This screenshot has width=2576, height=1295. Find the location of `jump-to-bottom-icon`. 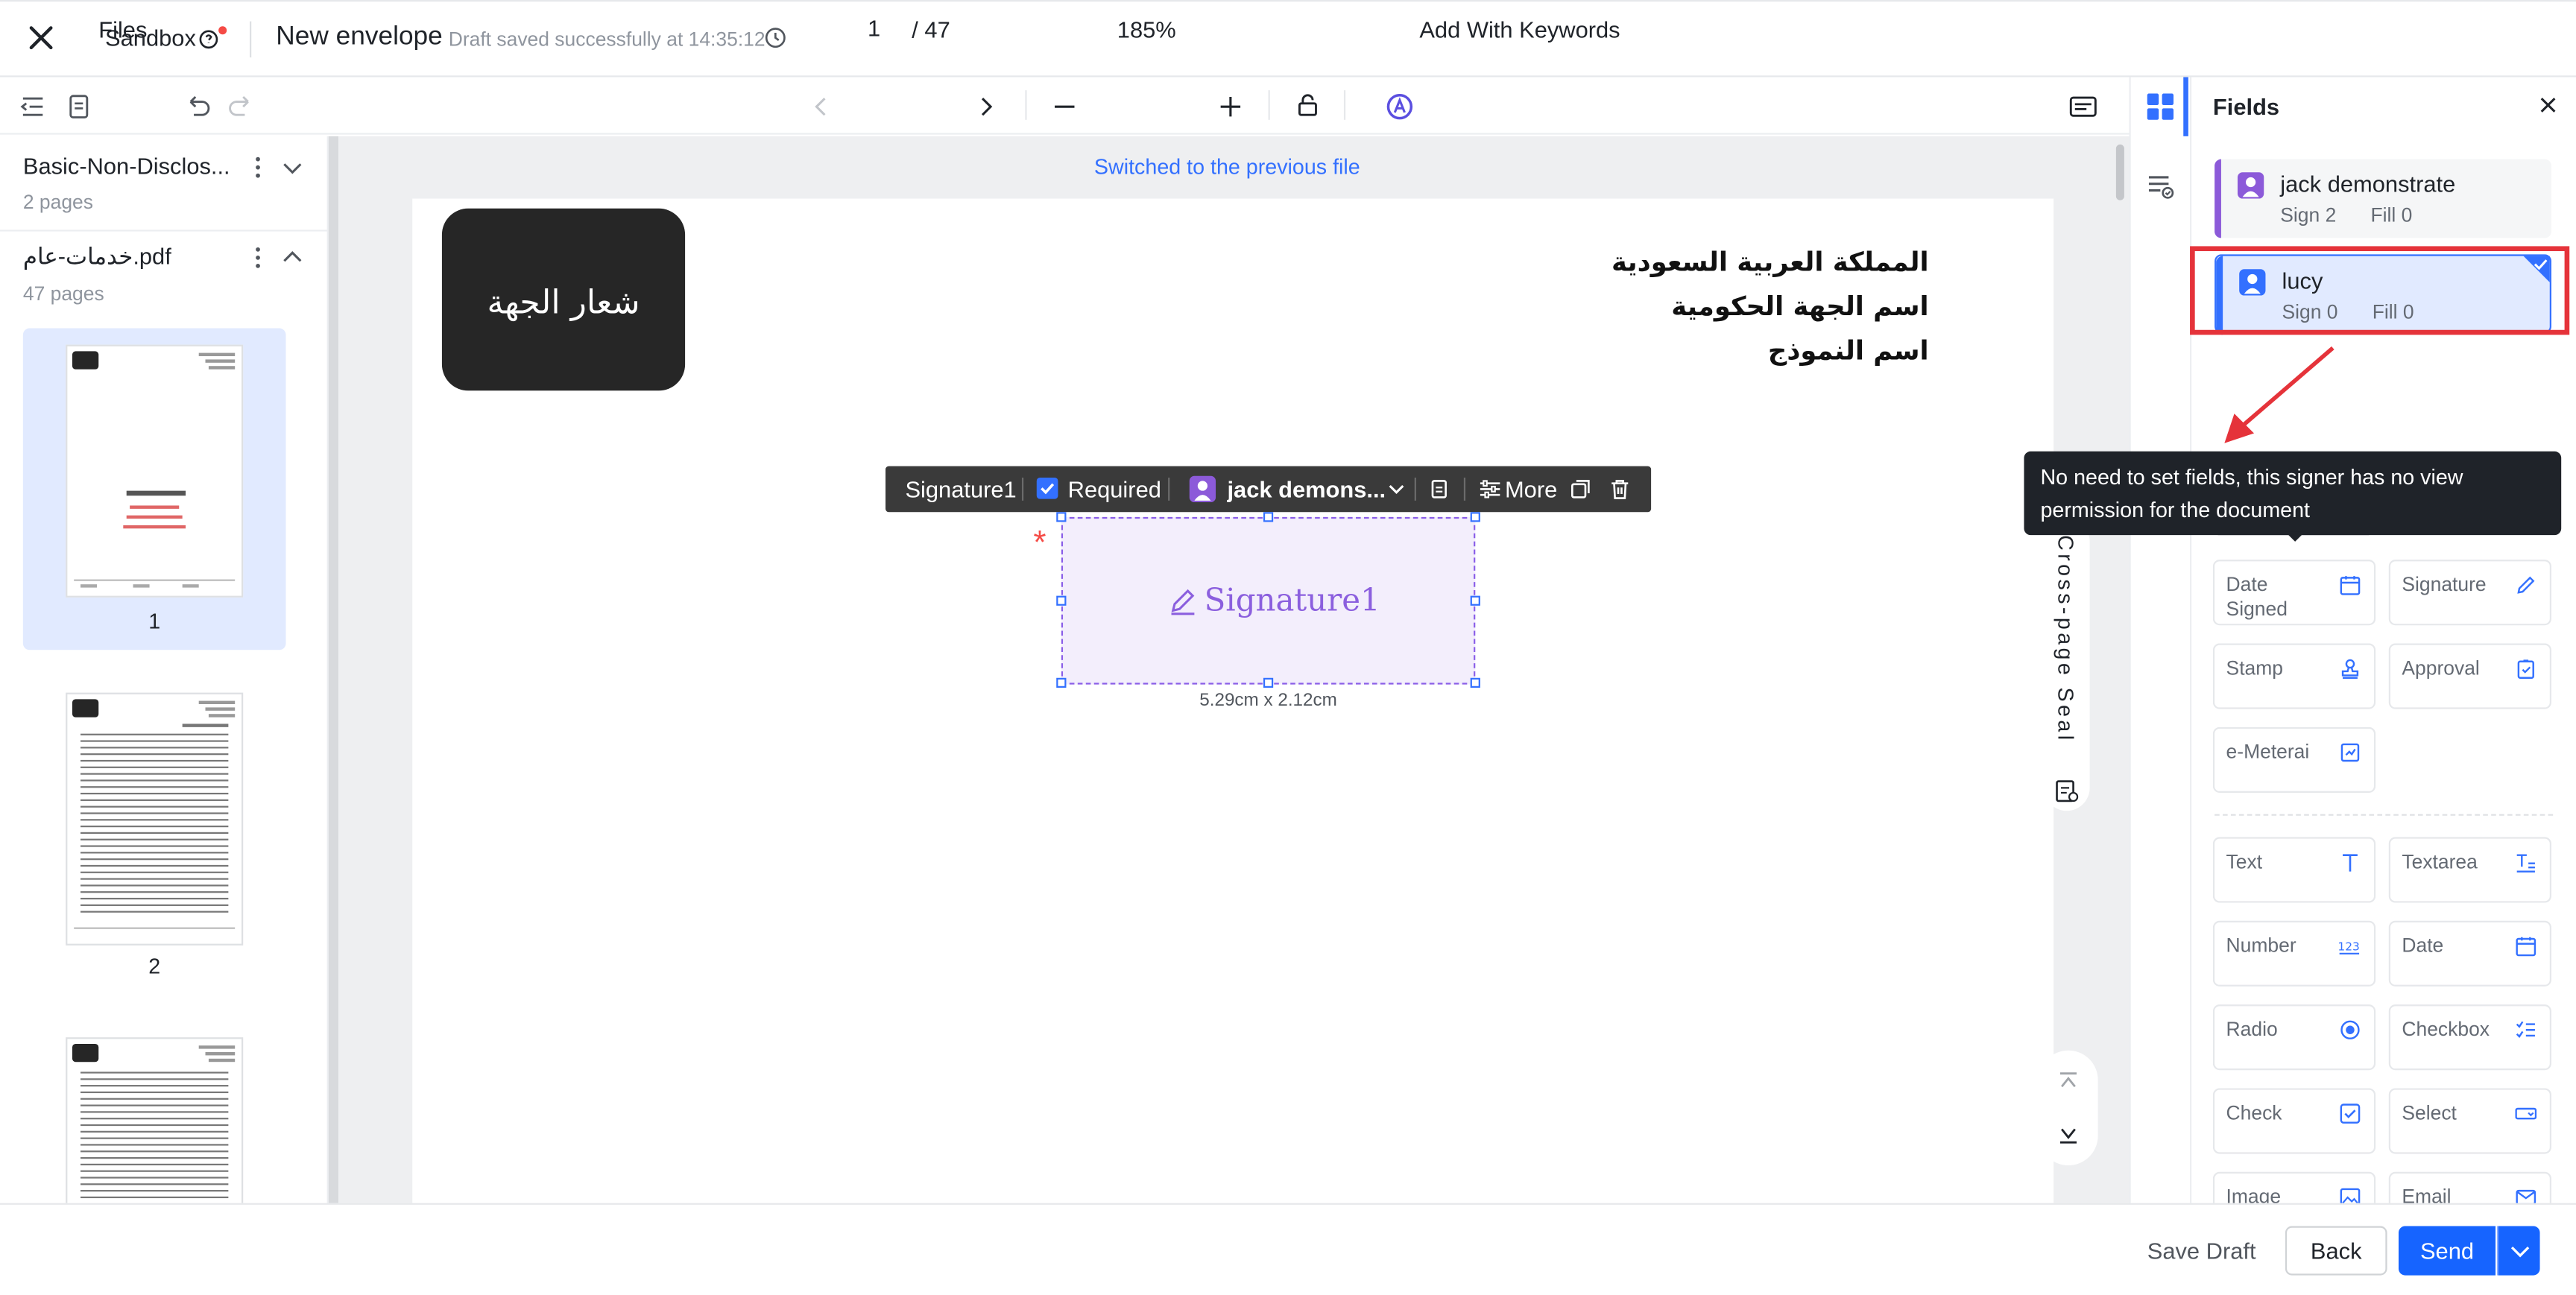

jump-to-bottom-icon is located at coordinates (2068, 1134).